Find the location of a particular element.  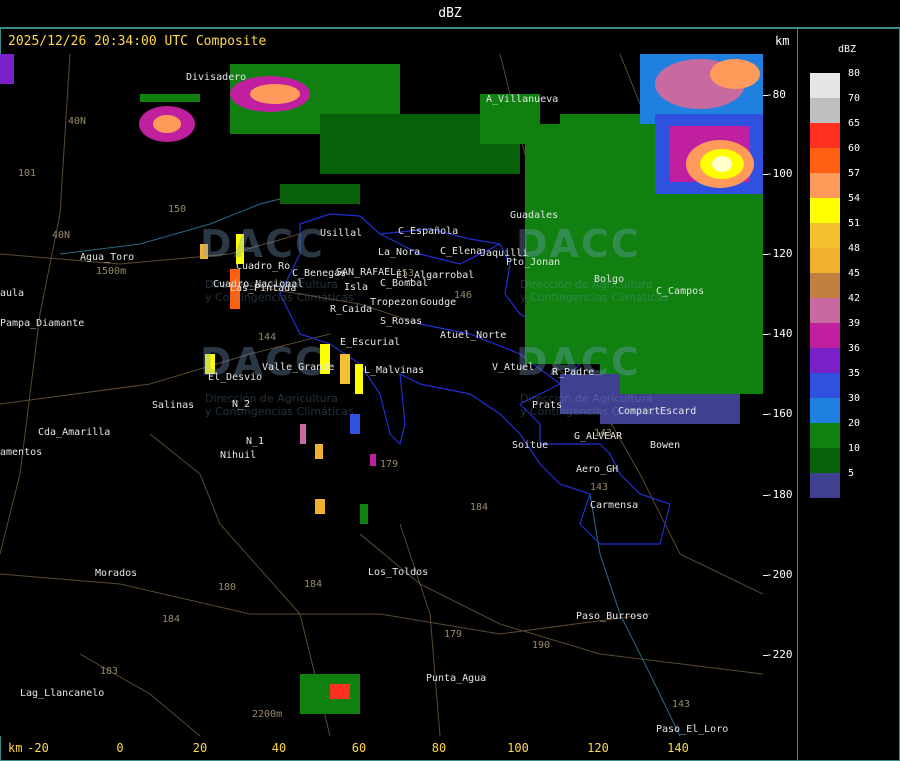

place-label: Punta_Agua is located at coordinates (456, 678).